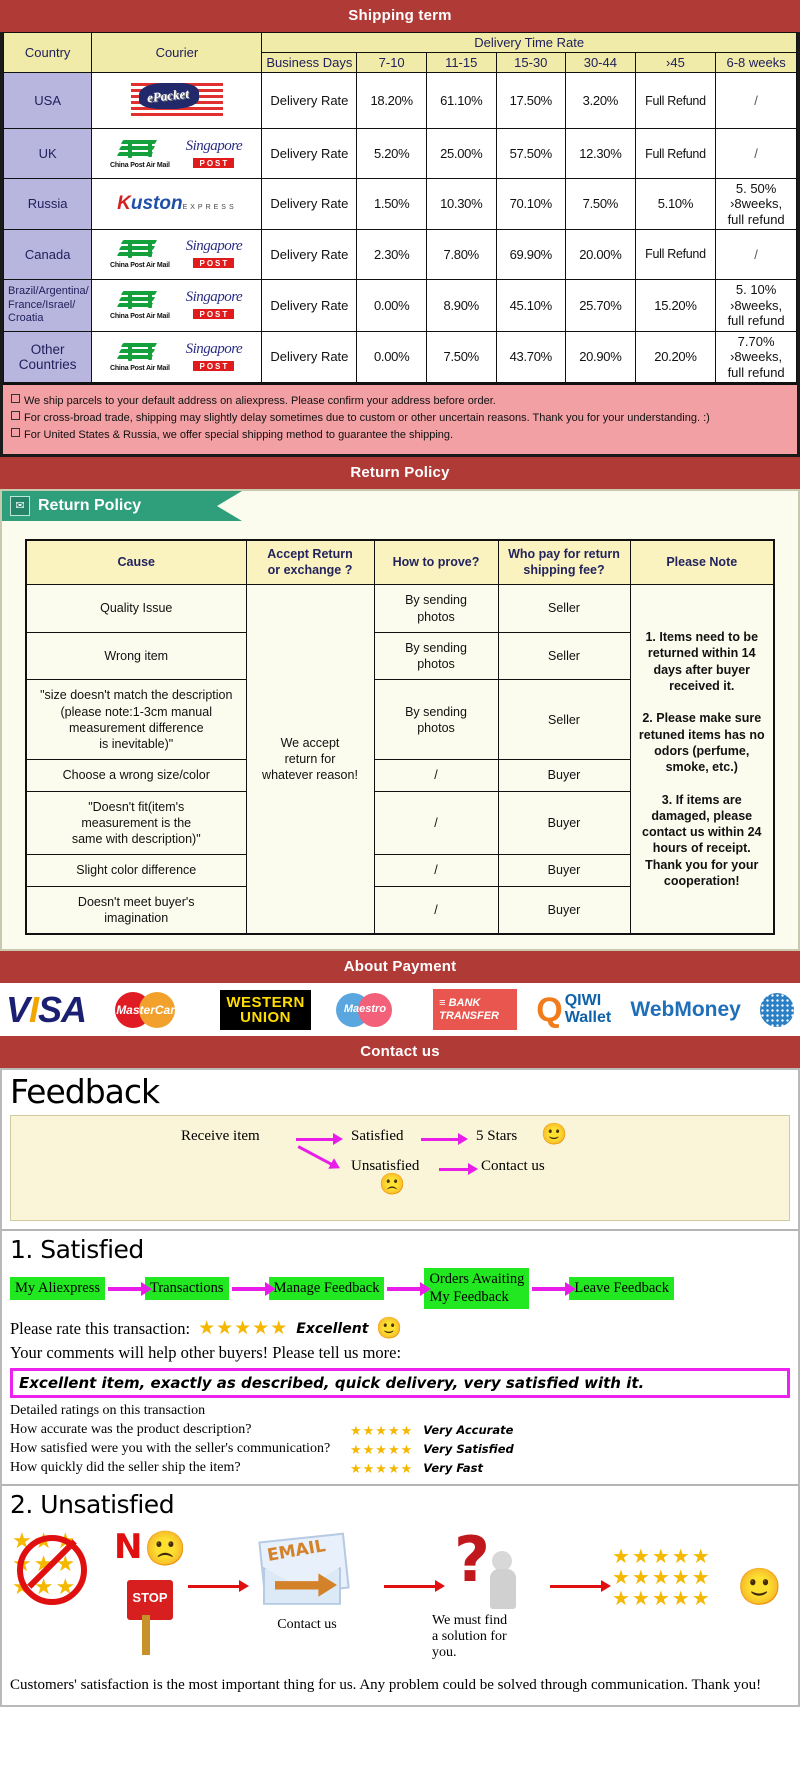 This screenshot has height=1790, width=800. Describe the element at coordinates (477, 1289) in the screenshot. I see `step-orders-awaiting: Orders Awaiting My Feedback` at that location.